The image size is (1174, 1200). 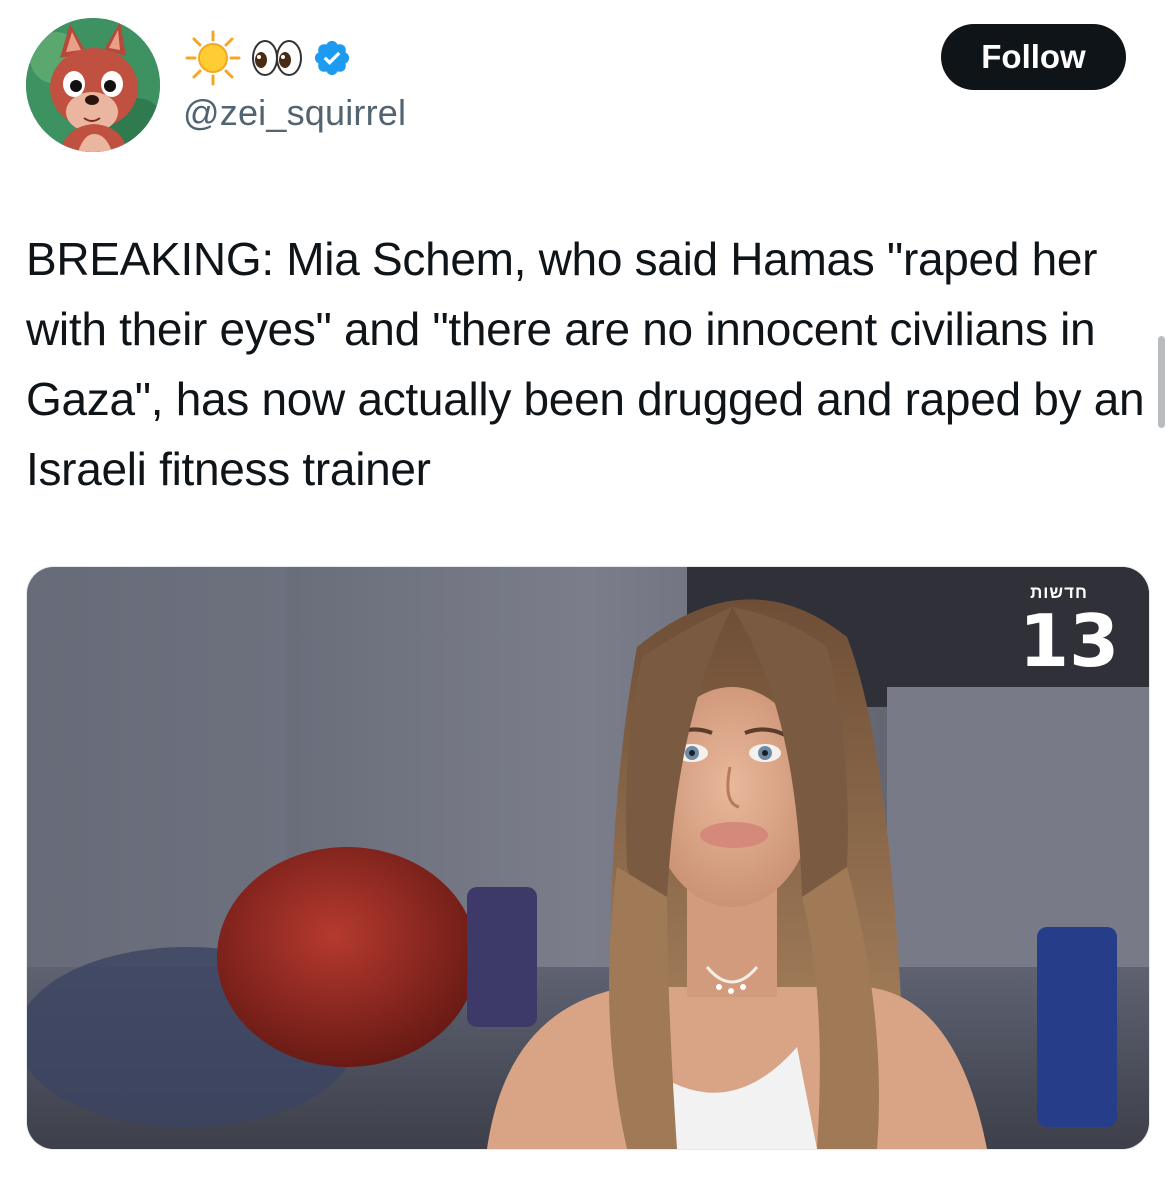 I want to click on channel-logo: 13, so click(x=1069, y=641).